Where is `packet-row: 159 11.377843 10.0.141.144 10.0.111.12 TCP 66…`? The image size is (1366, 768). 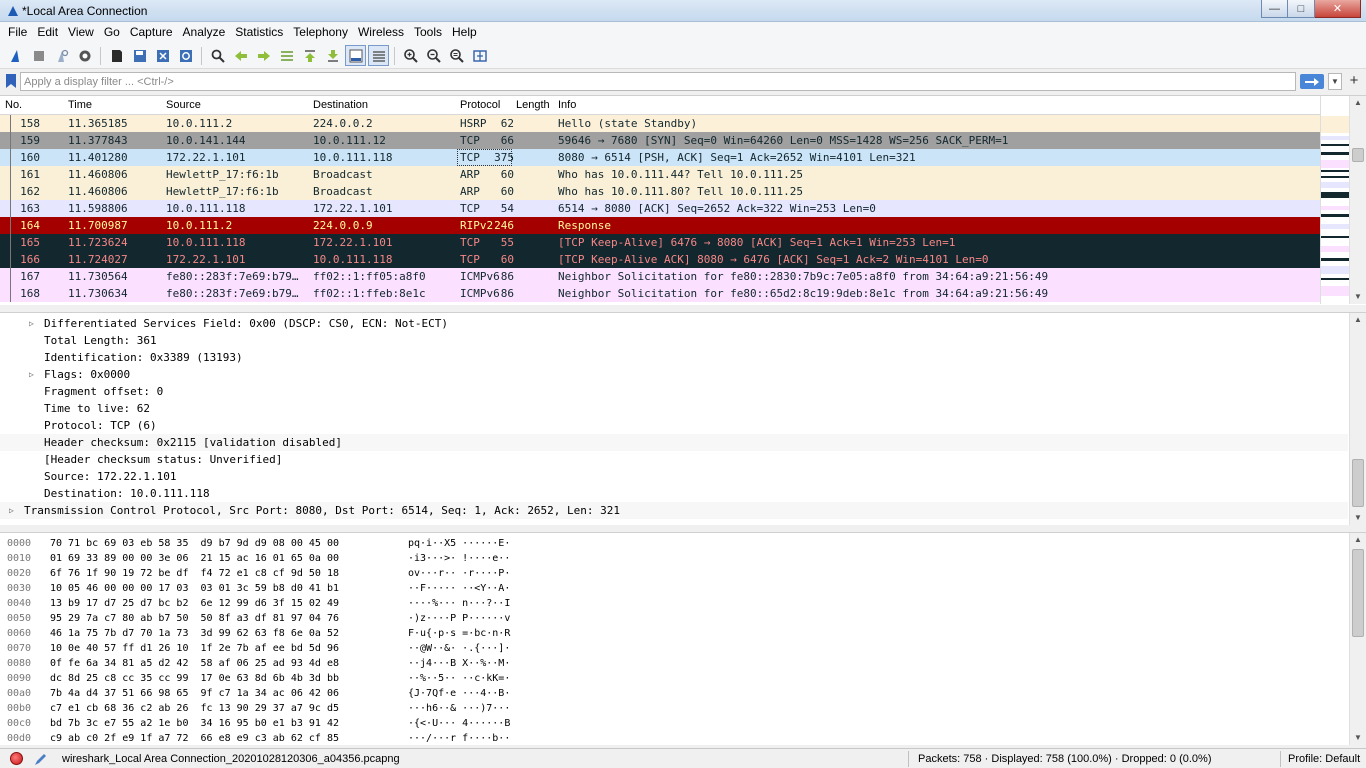
packet-row: 159 11.377843 10.0.141.144 10.0.111.12 TCP 66… is located at coordinates (660, 140).